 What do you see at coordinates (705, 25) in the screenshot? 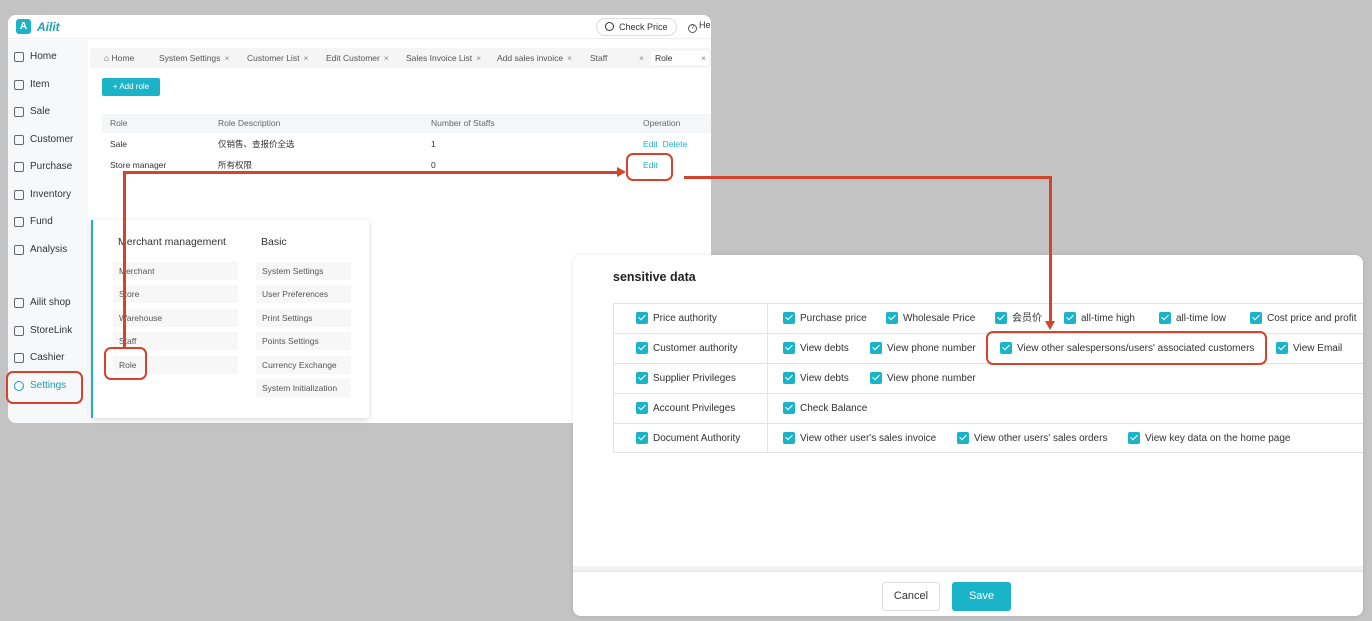
I see `help-label: Hel` at bounding box center [705, 25].